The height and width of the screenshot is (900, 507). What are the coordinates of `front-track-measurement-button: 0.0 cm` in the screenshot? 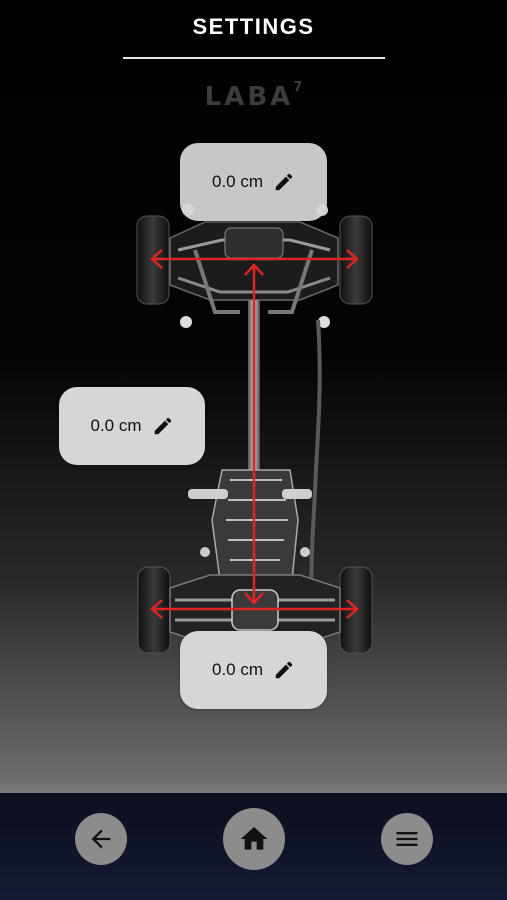 It's located at (253, 182).